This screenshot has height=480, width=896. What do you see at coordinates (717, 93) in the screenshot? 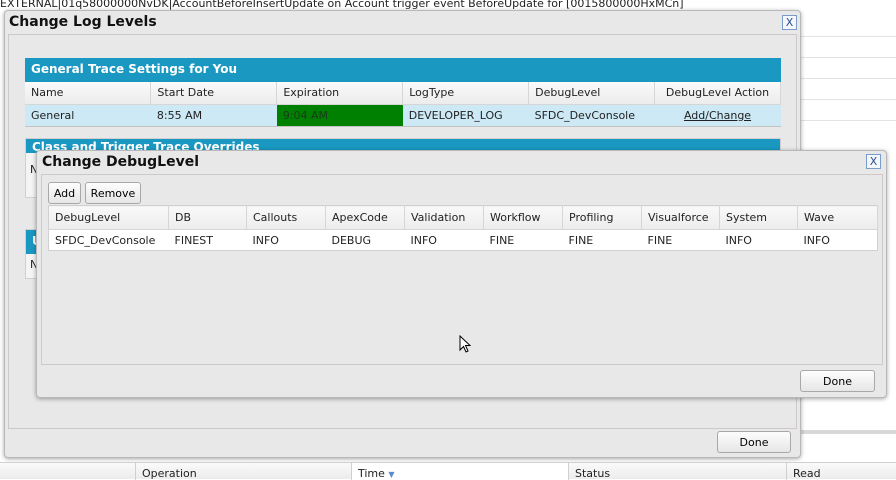
I see `col-debuglevel-action: DebugLevel Action` at bounding box center [717, 93].